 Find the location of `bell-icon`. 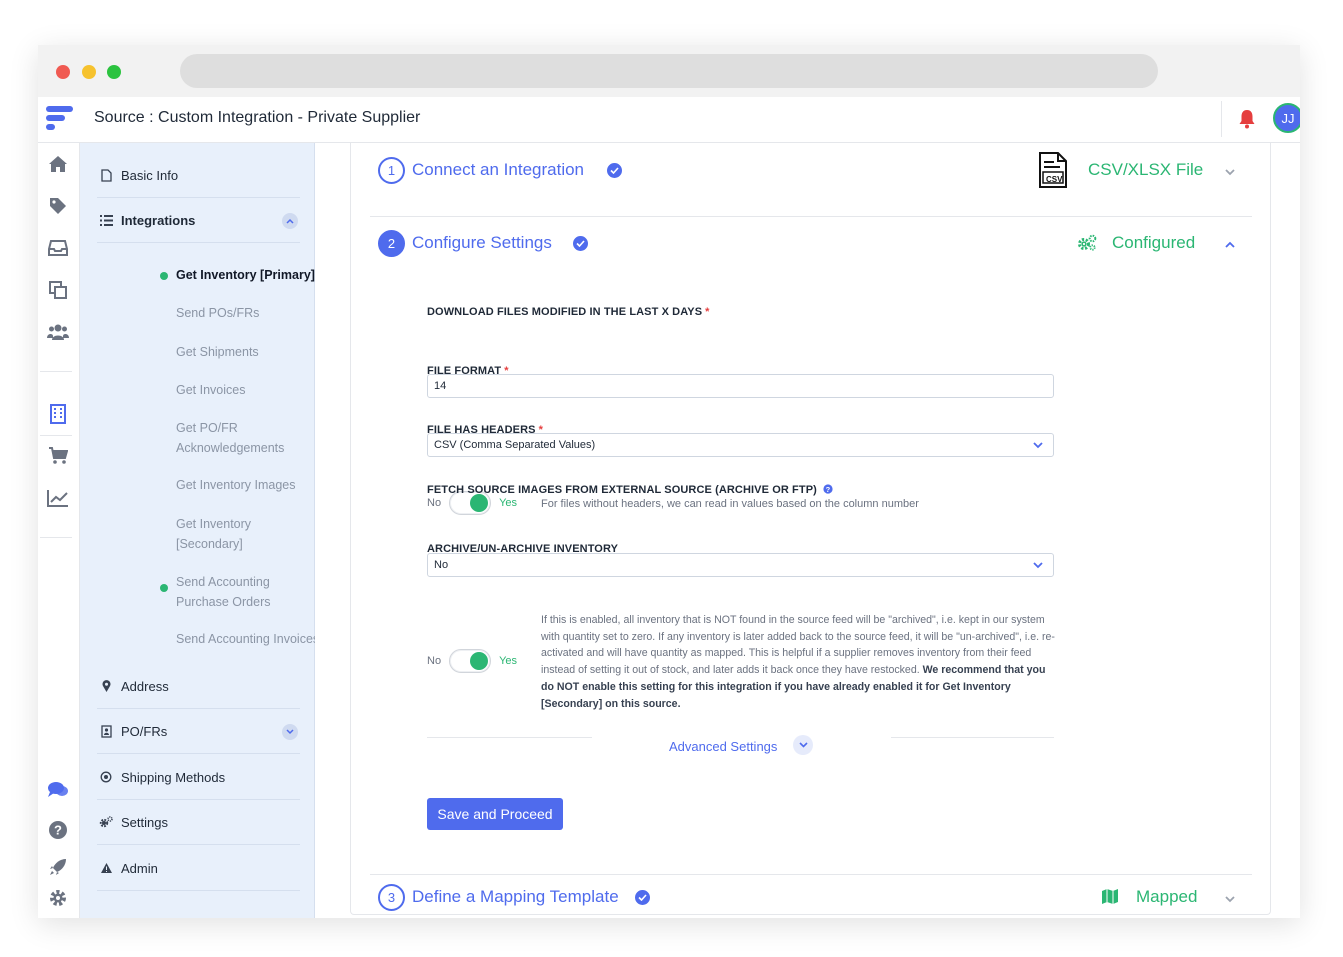

bell-icon is located at coordinates (1247, 119).